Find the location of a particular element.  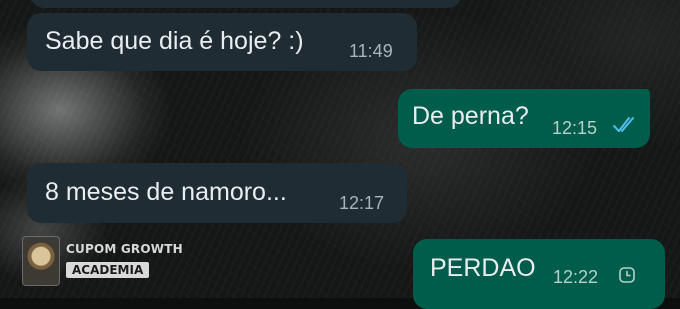

message-text: Sabe que dia é hoje? :) is located at coordinates (174, 41).